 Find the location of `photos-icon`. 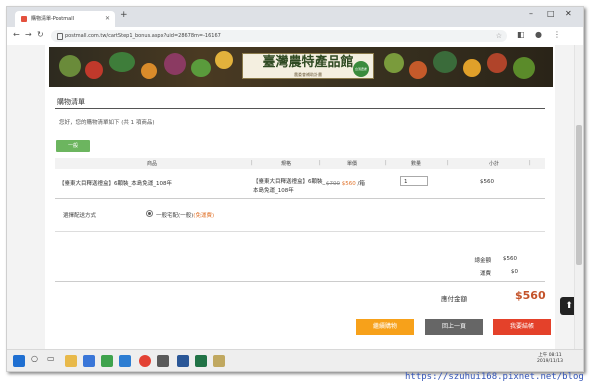

photos-icon is located at coordinates (163, 361).